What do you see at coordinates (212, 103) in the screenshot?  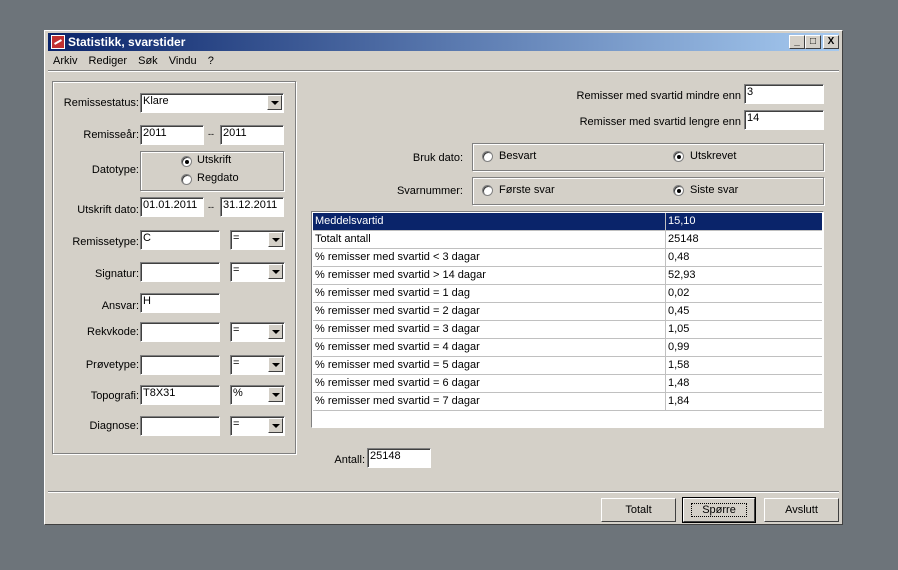 I see `remissestatus-select: Klare` at bounding box center [212, 103].